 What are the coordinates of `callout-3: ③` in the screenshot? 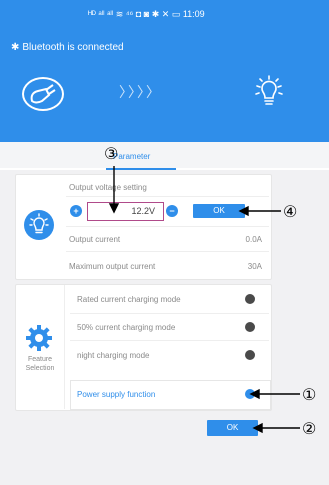 It's located at (111, 153).